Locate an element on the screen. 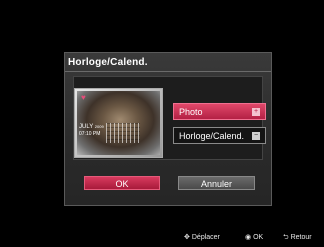  footer-move-hint: ✥ Déplacer is located at coordinates (202, 237).